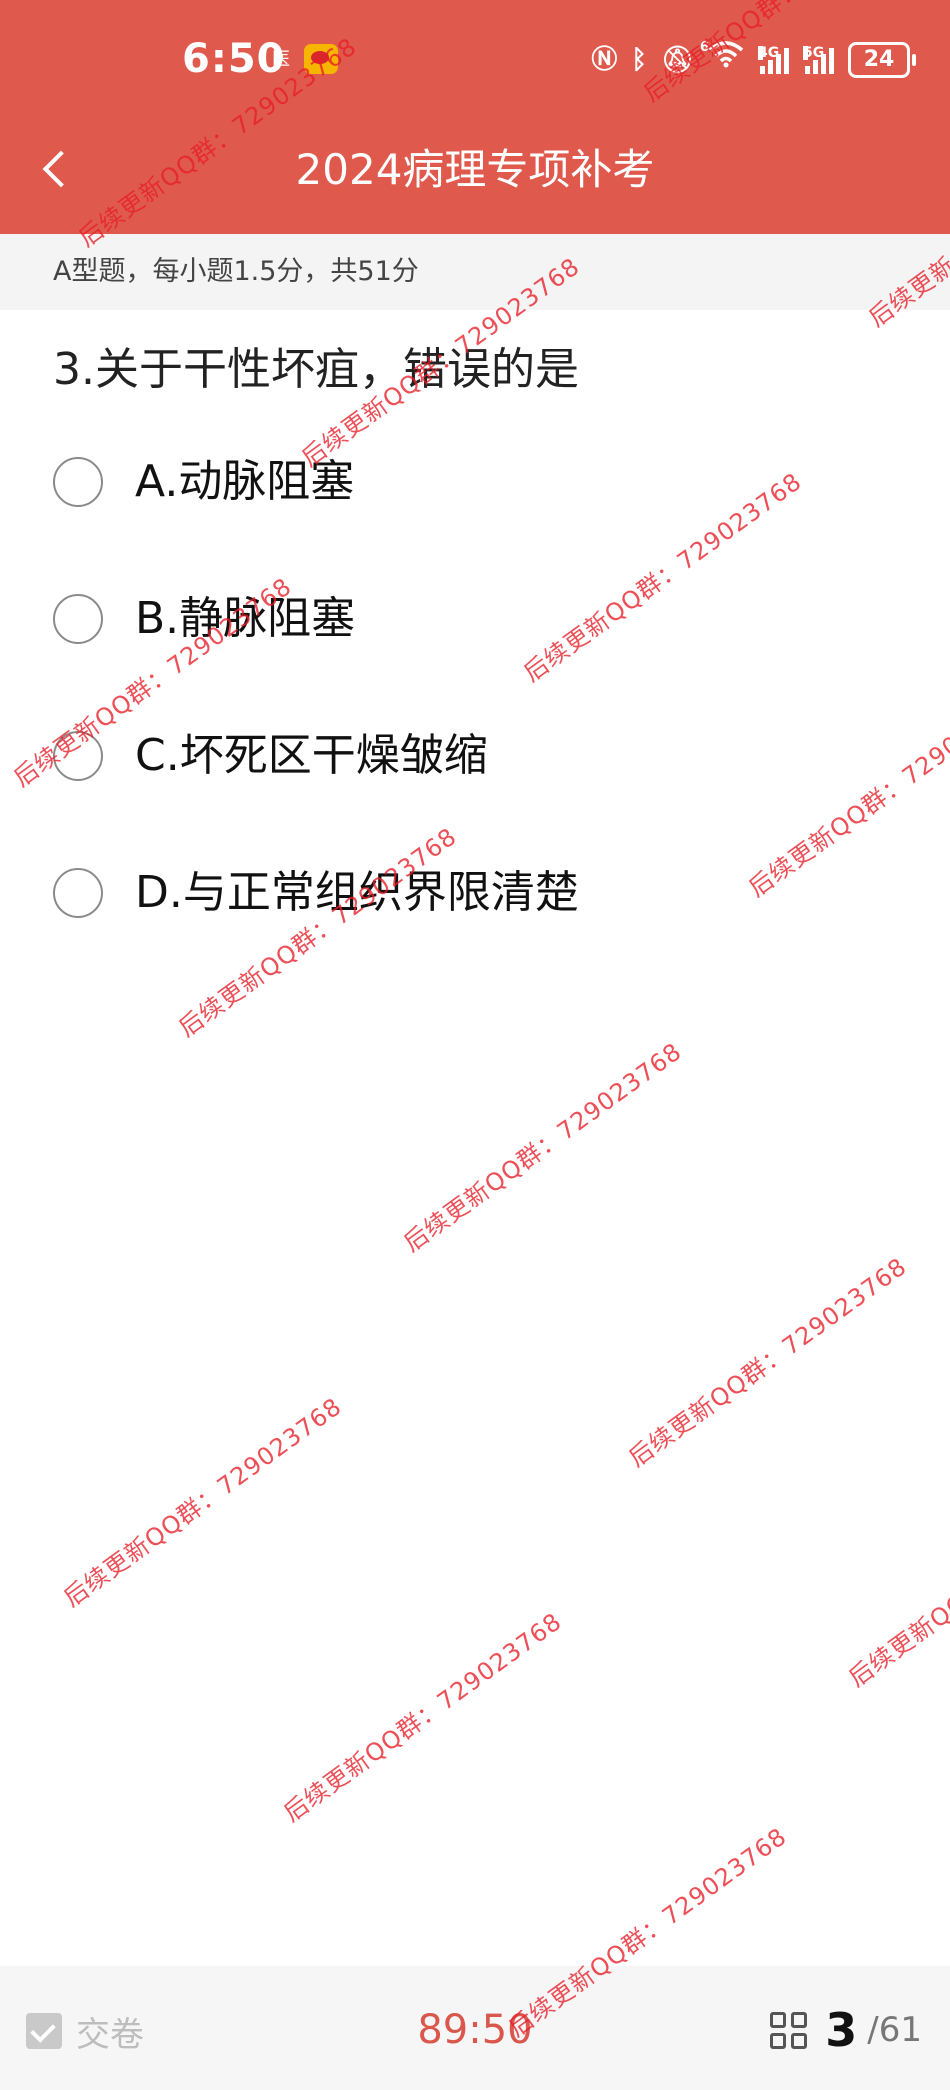 The width and height of the screenshot is (950, 2090). What do you see at coordinates (475, 272) in the screenshot?
I see `section-info-bar: A型题，每小题1.5分，共51分` at bounding box center [475, 272].